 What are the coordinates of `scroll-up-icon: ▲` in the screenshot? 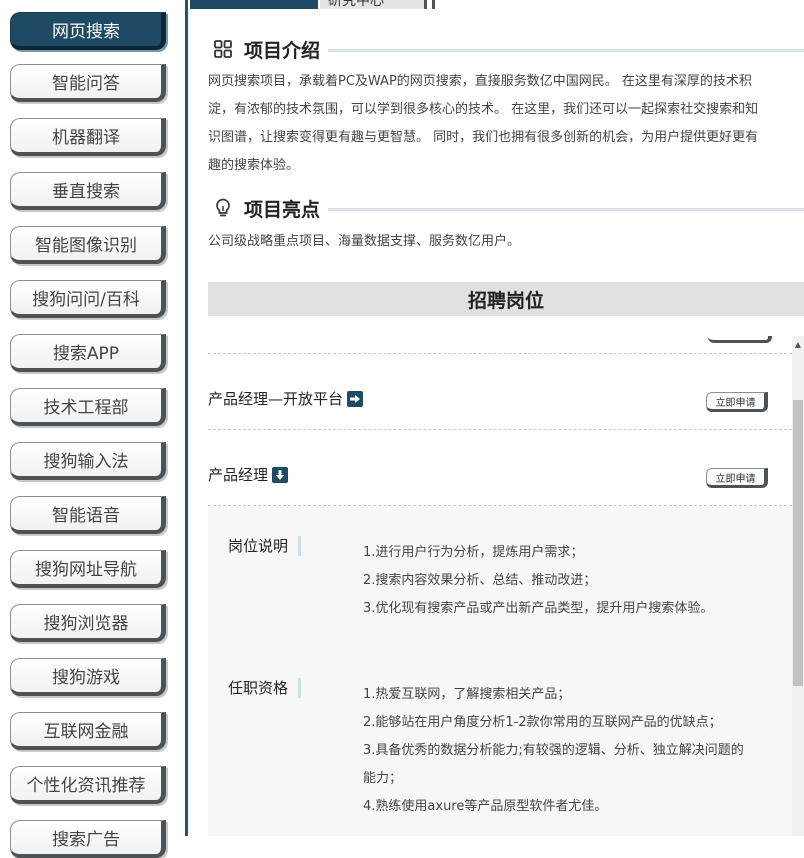 It's located at (798, 344).